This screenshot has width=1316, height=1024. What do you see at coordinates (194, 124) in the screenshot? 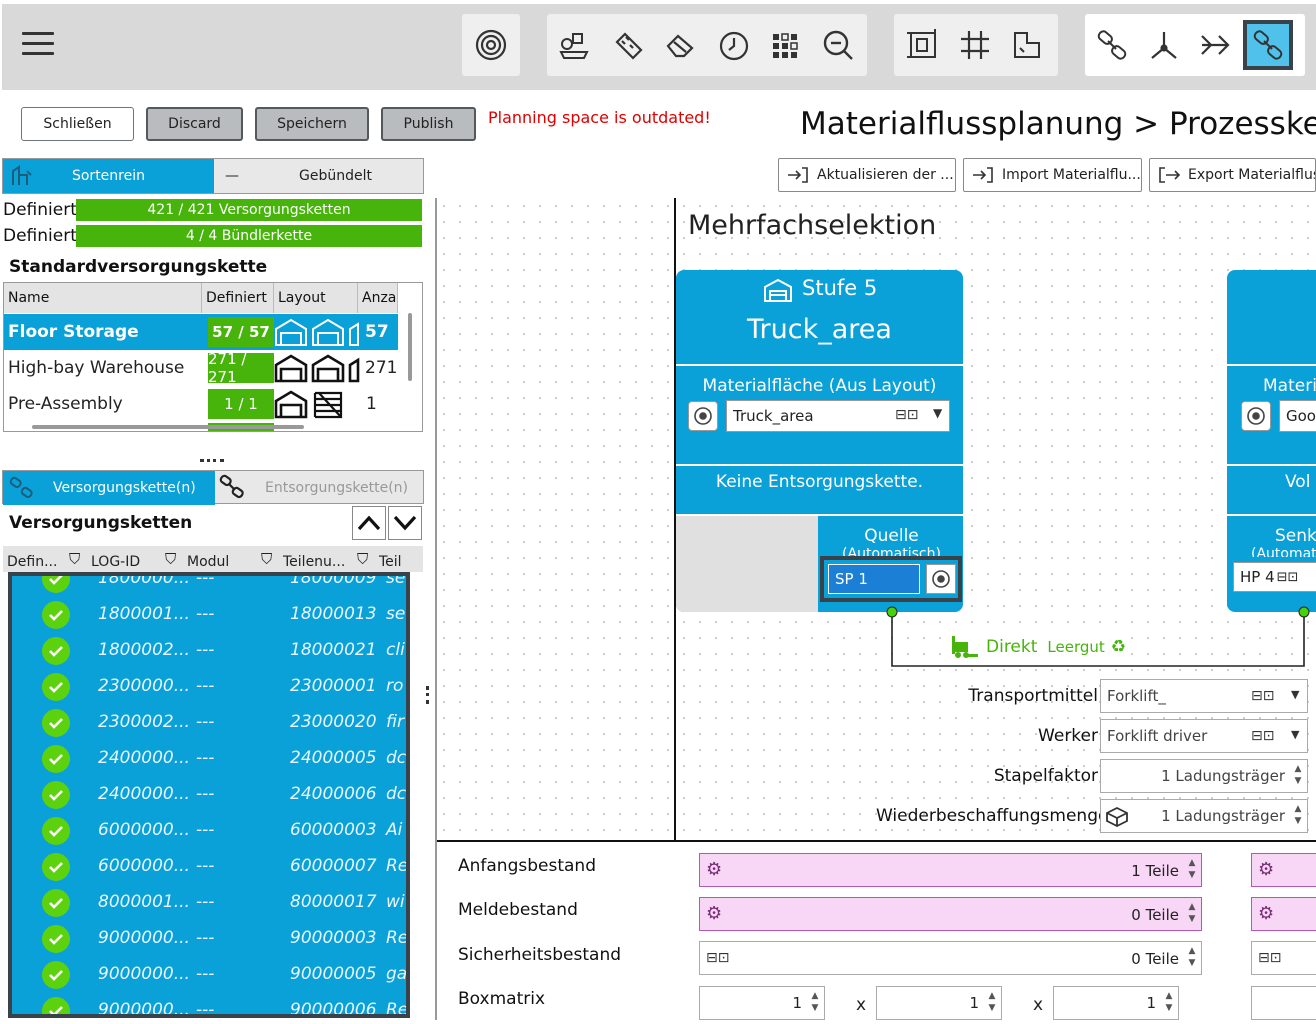
I see `discard-button: Discard` at bounding box center [194, 124].